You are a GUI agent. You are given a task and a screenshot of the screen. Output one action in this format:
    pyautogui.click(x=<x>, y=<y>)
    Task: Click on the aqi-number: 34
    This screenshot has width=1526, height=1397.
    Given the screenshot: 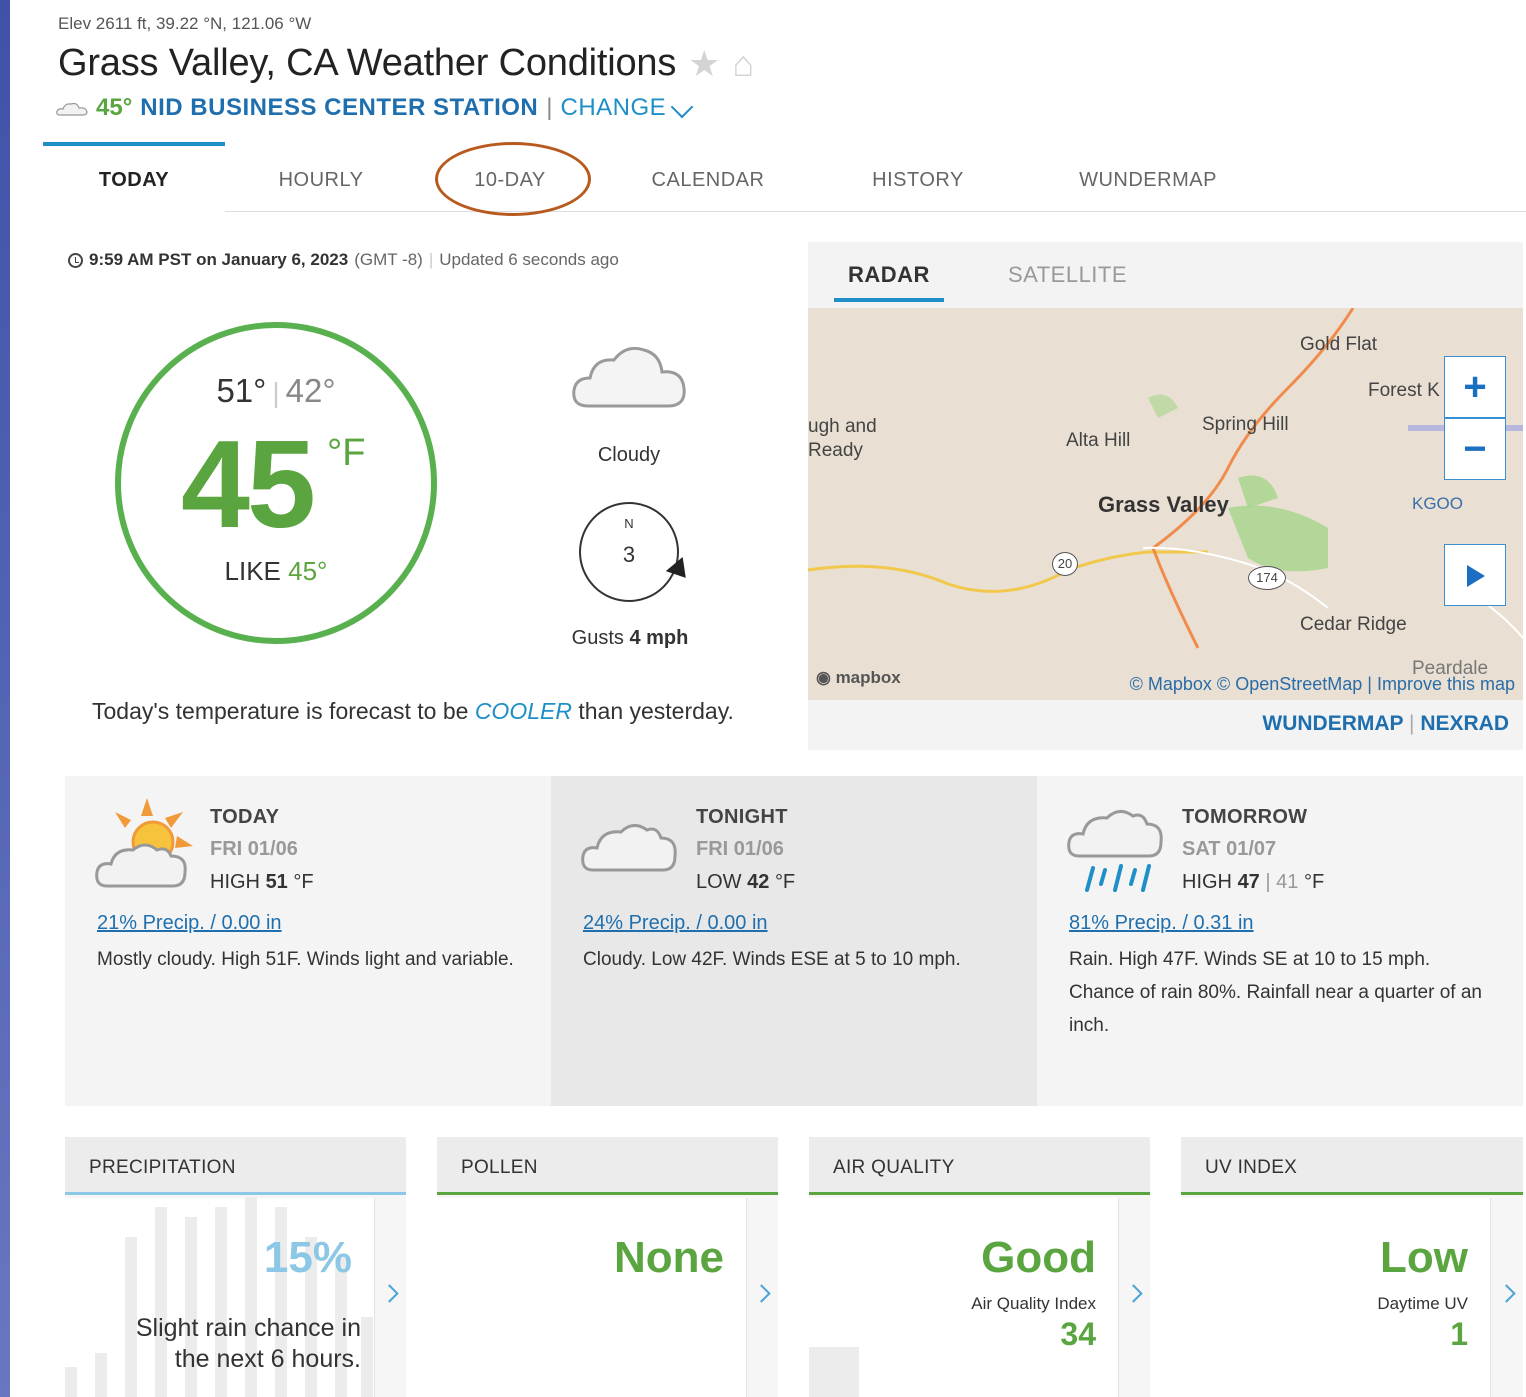 What is the action you would take?
    pyautogui.click(x=1078, y=1334)
    